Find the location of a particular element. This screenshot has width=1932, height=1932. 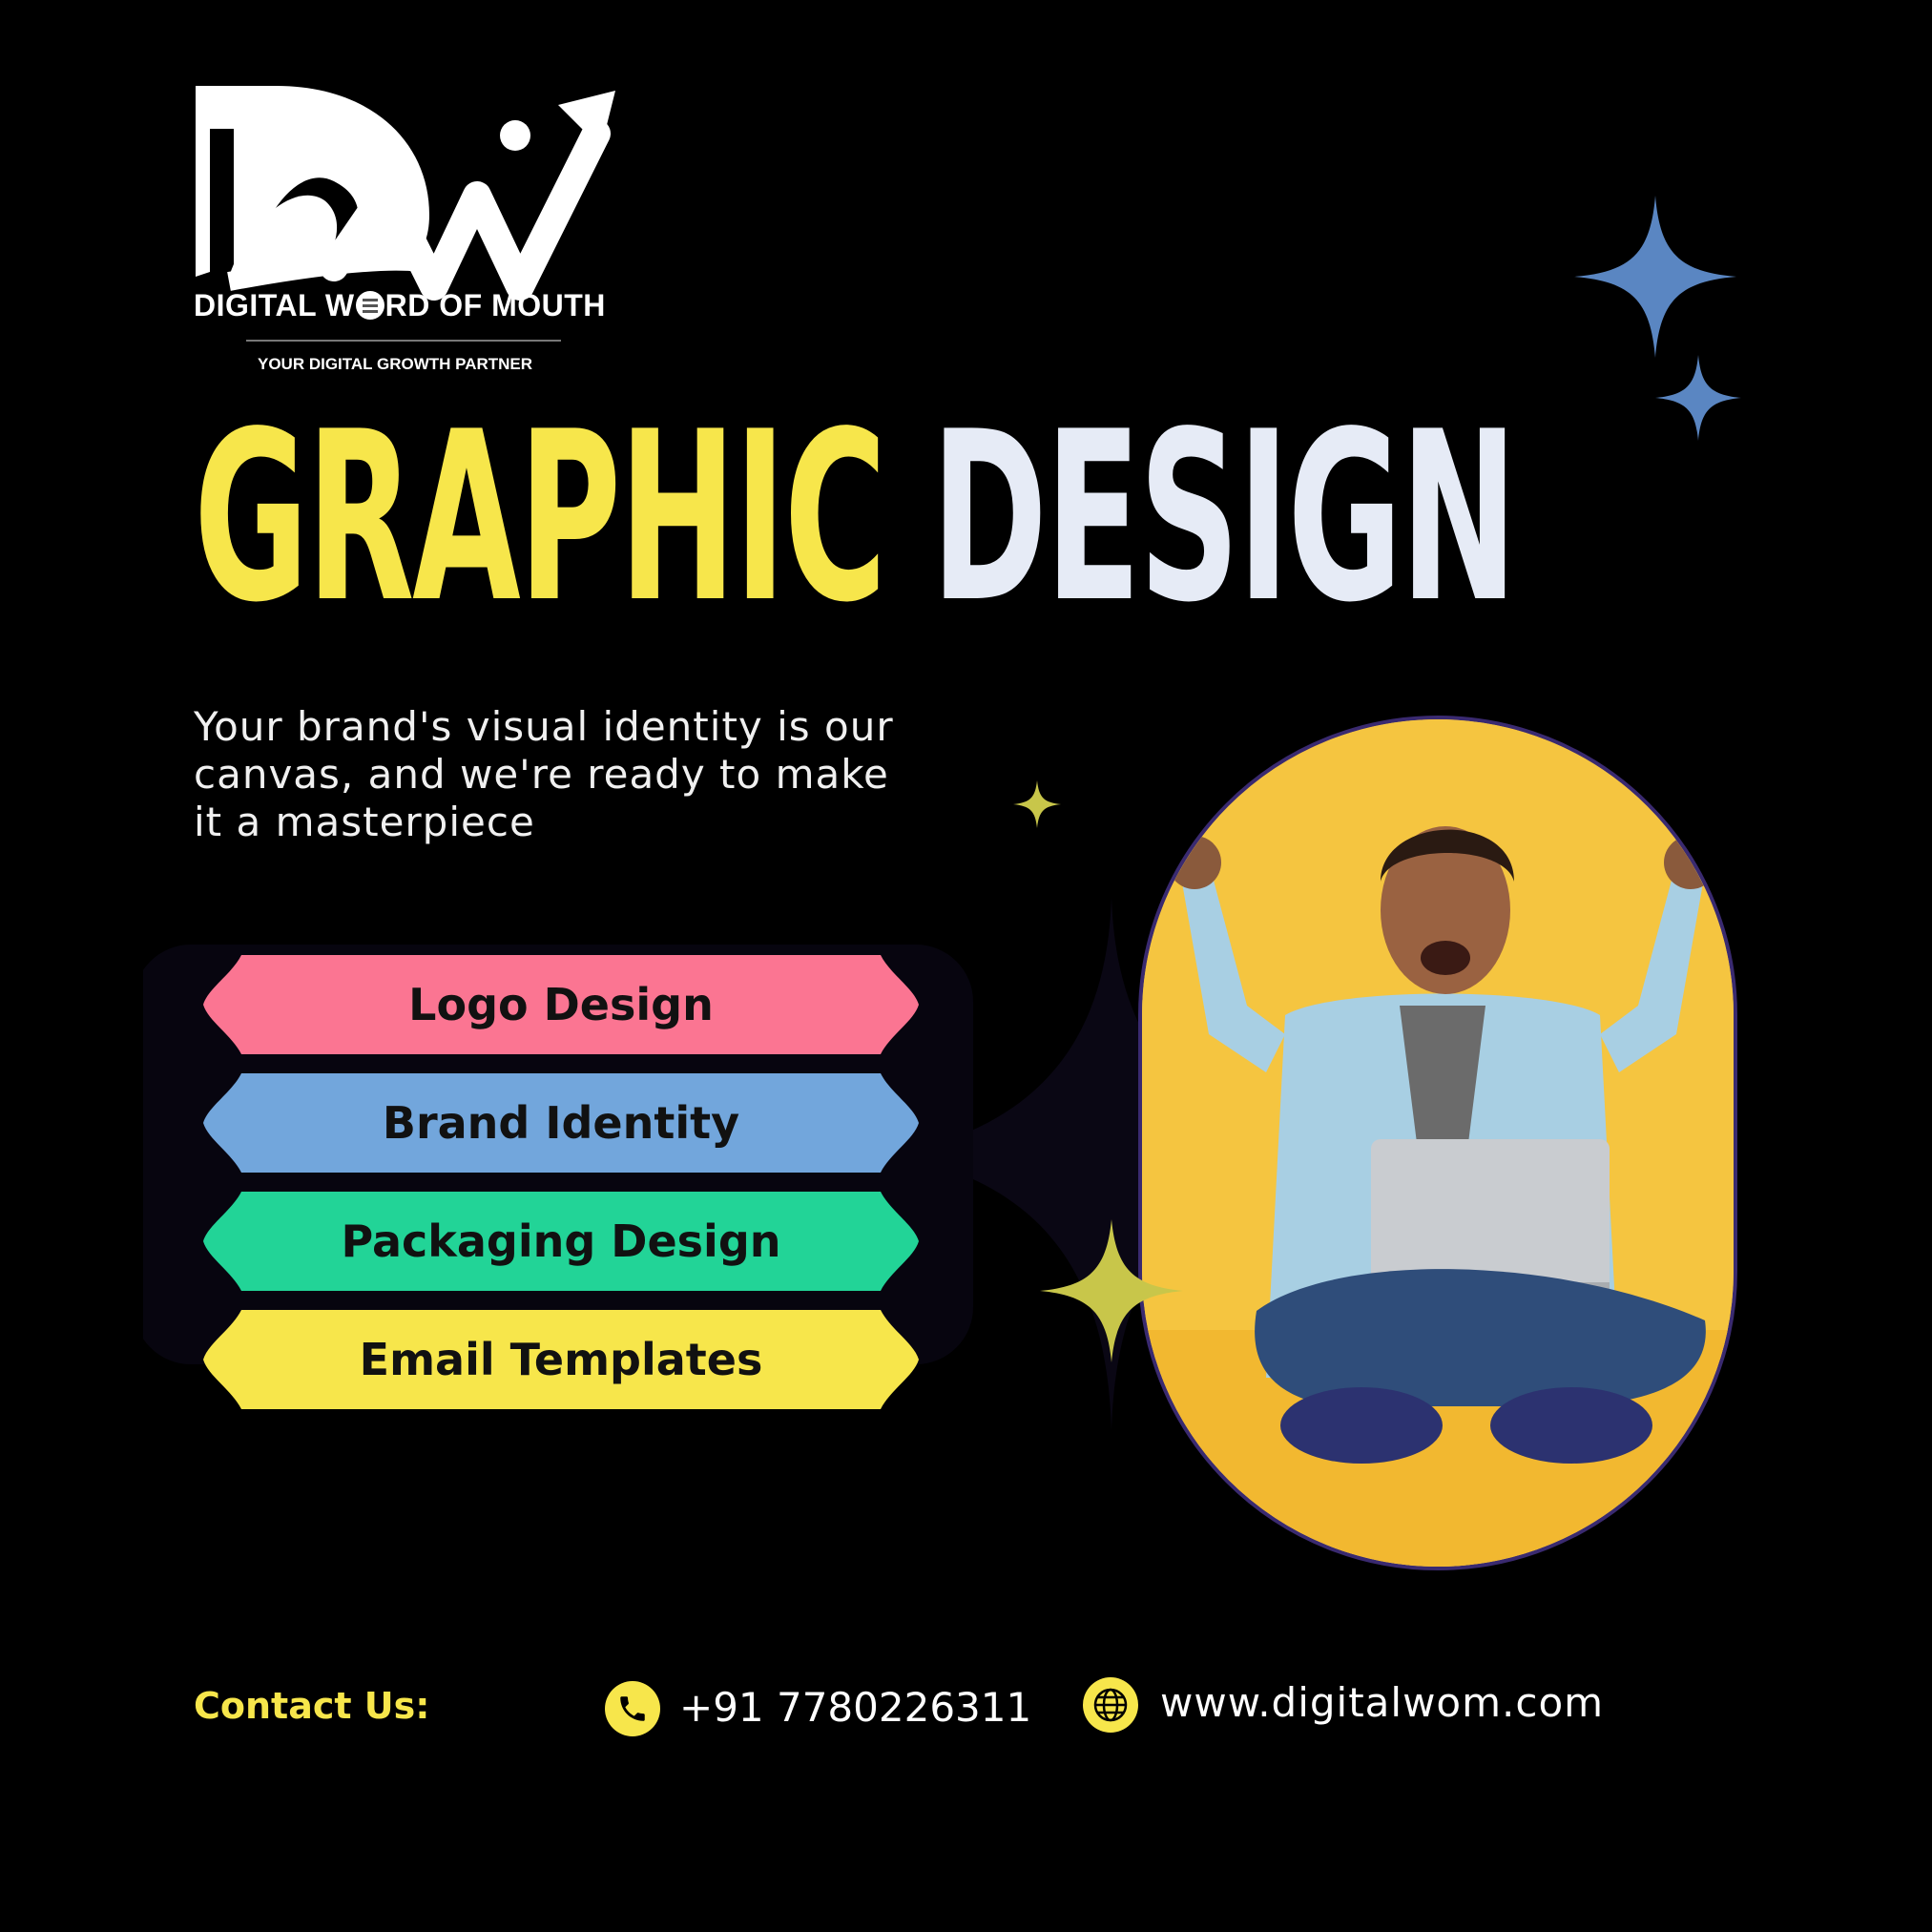

phone-number: +91 7780226311 is located at coordinates (855, 1707).